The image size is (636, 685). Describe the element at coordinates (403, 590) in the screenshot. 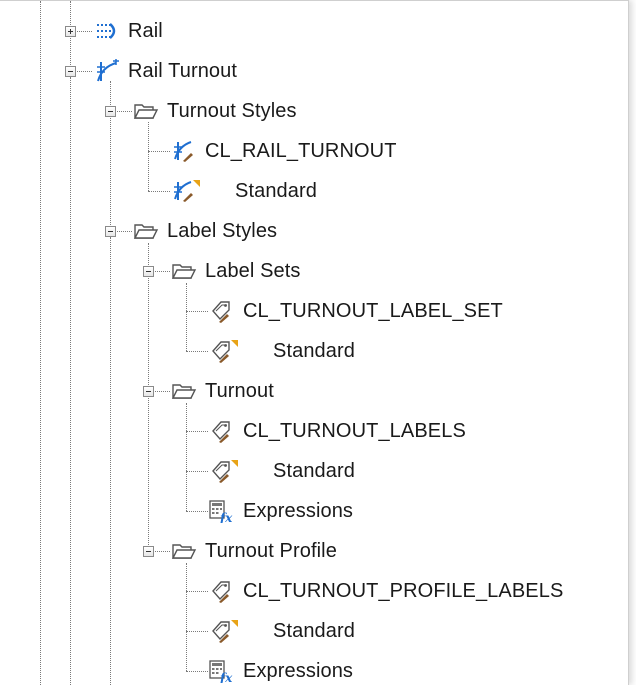

I see `tree-node-label: CL_TURNOUT_PROFILE_LABELS` at that location.